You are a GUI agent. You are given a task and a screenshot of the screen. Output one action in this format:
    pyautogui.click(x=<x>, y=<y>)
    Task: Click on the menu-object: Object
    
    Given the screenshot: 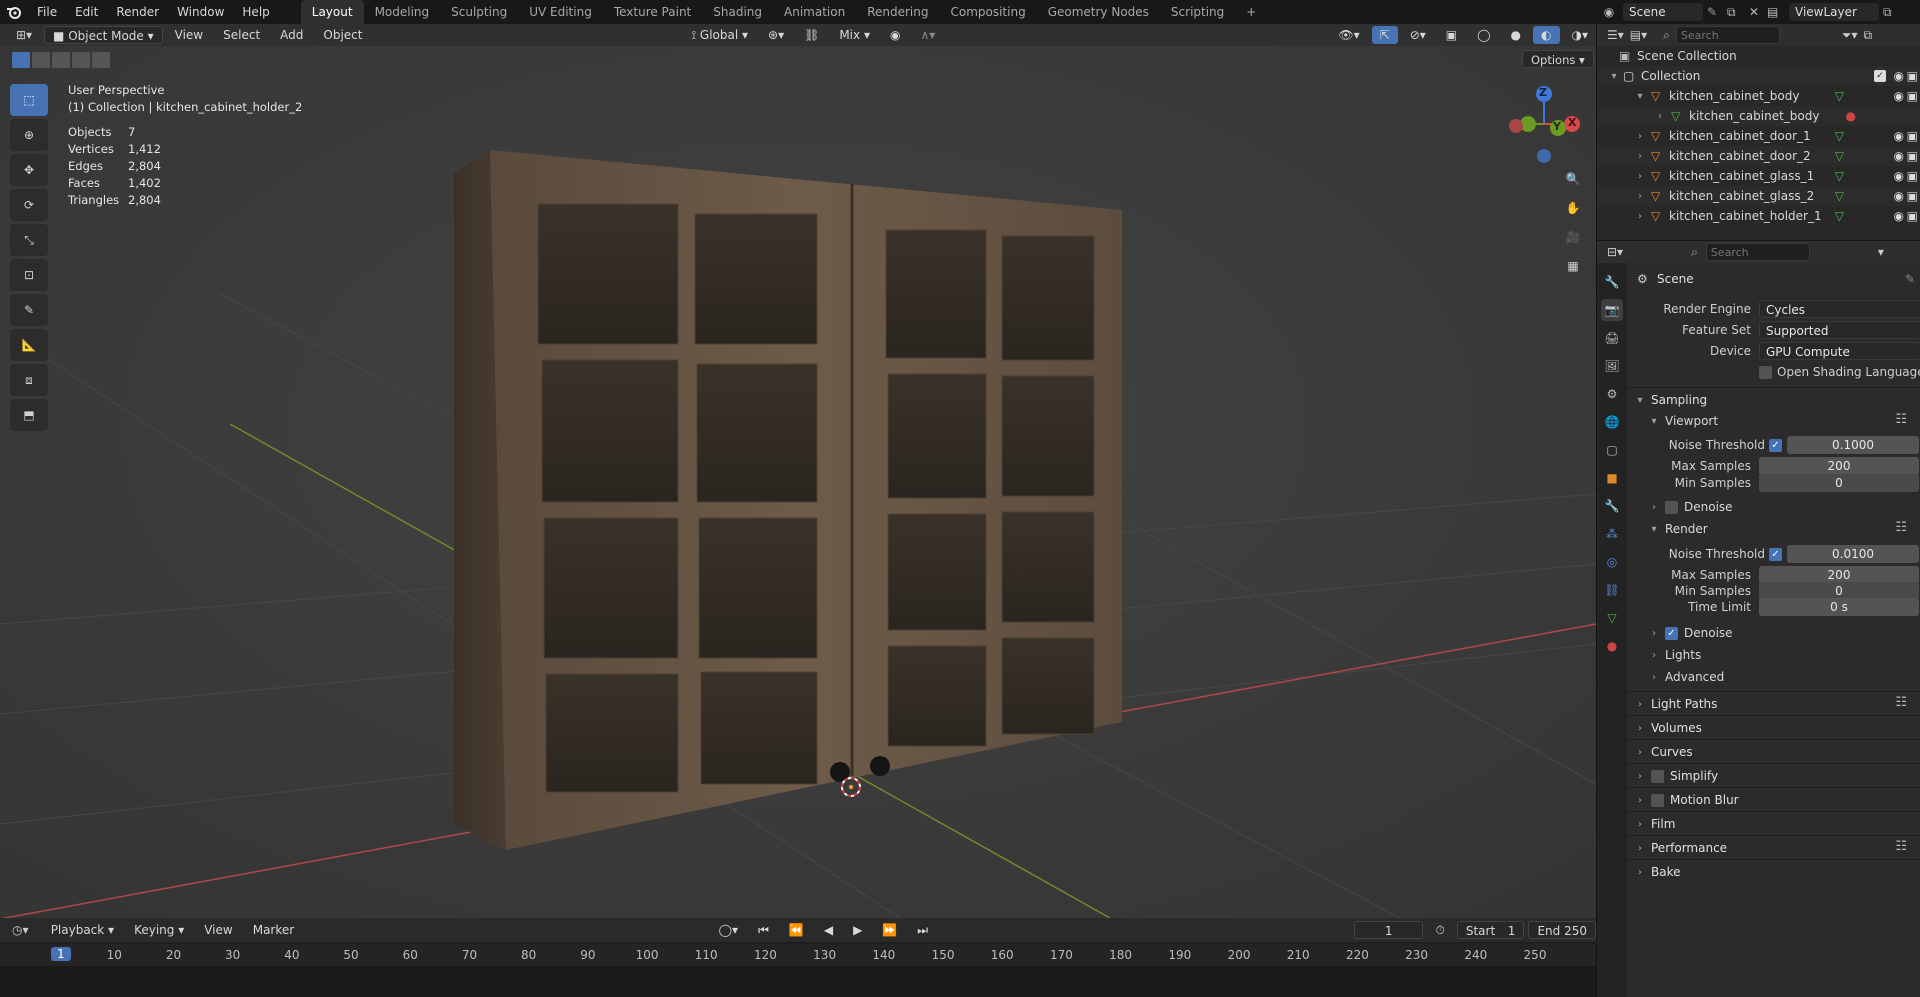 What is the action you would take?
    pyautogui.click(x=342, y=35)
    